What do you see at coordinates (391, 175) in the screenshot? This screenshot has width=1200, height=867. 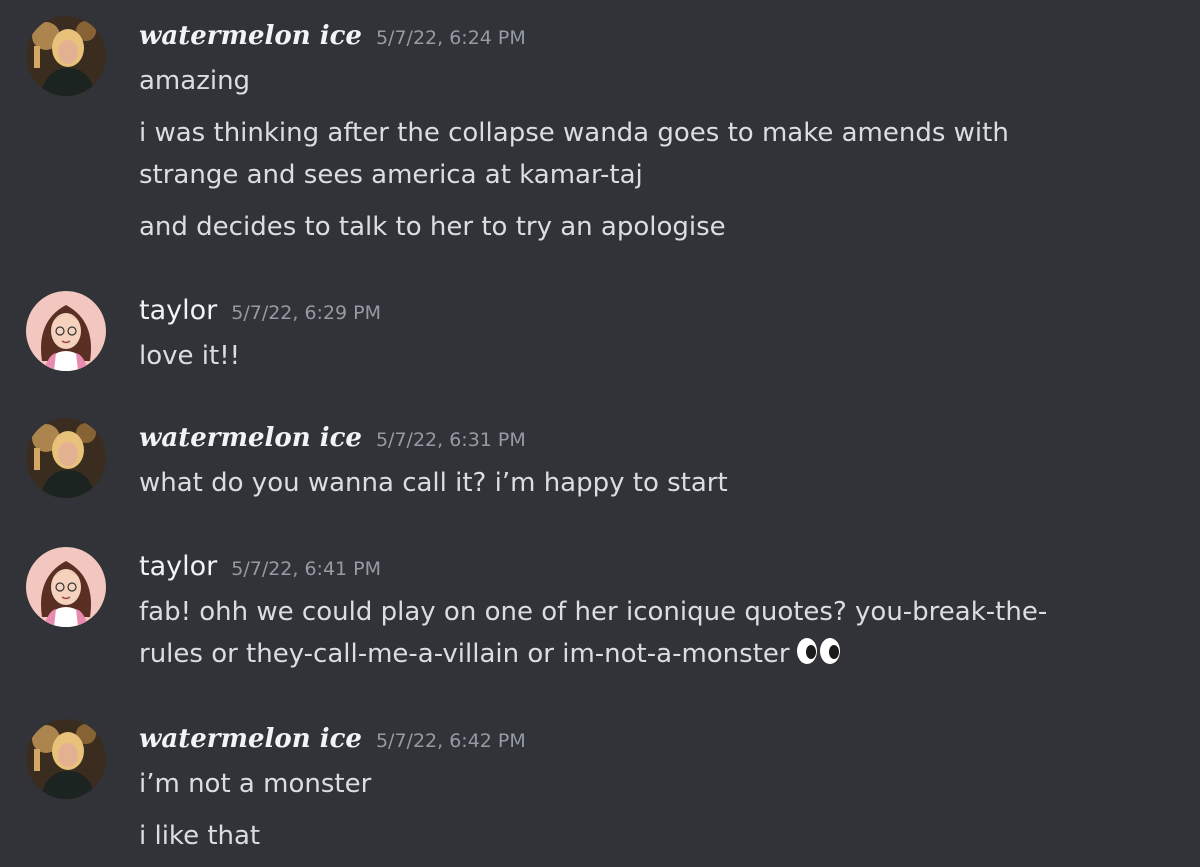 I see `message-text: strange and sees america at kamar-taj` at bounding box center [391, 175].